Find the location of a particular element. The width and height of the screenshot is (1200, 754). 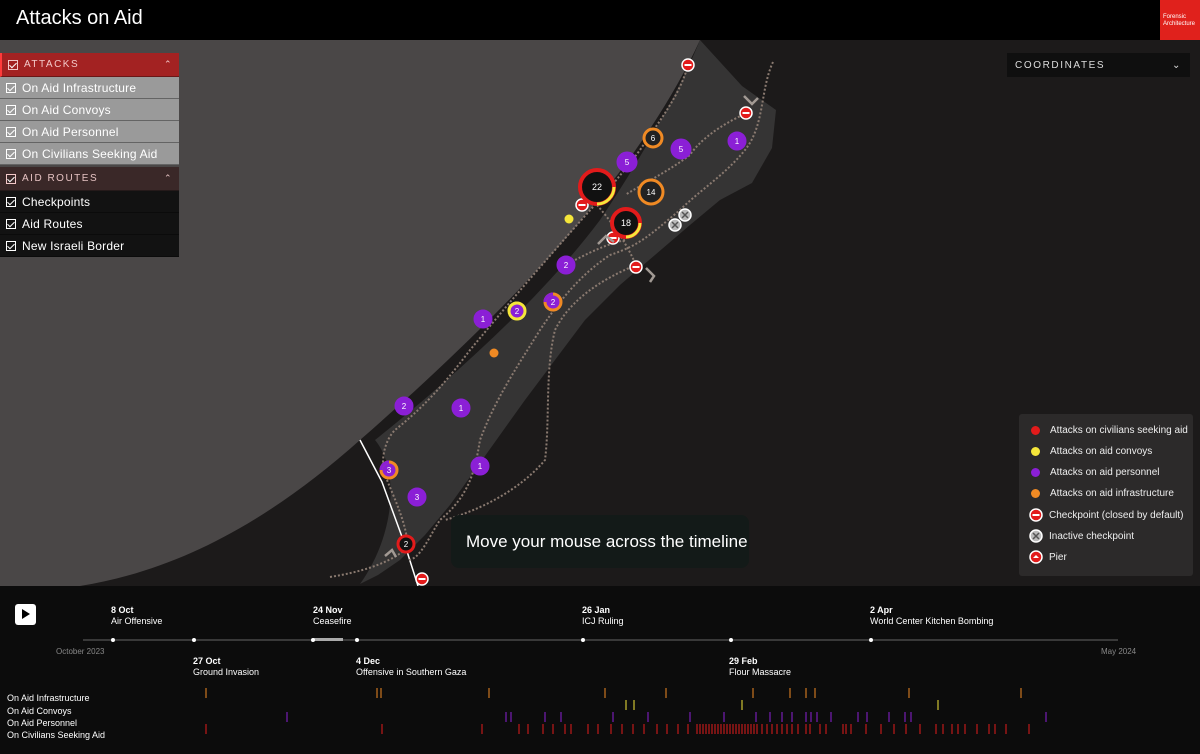

chevron-down-icon: ⌄ is located at coordinates (1177, 65).